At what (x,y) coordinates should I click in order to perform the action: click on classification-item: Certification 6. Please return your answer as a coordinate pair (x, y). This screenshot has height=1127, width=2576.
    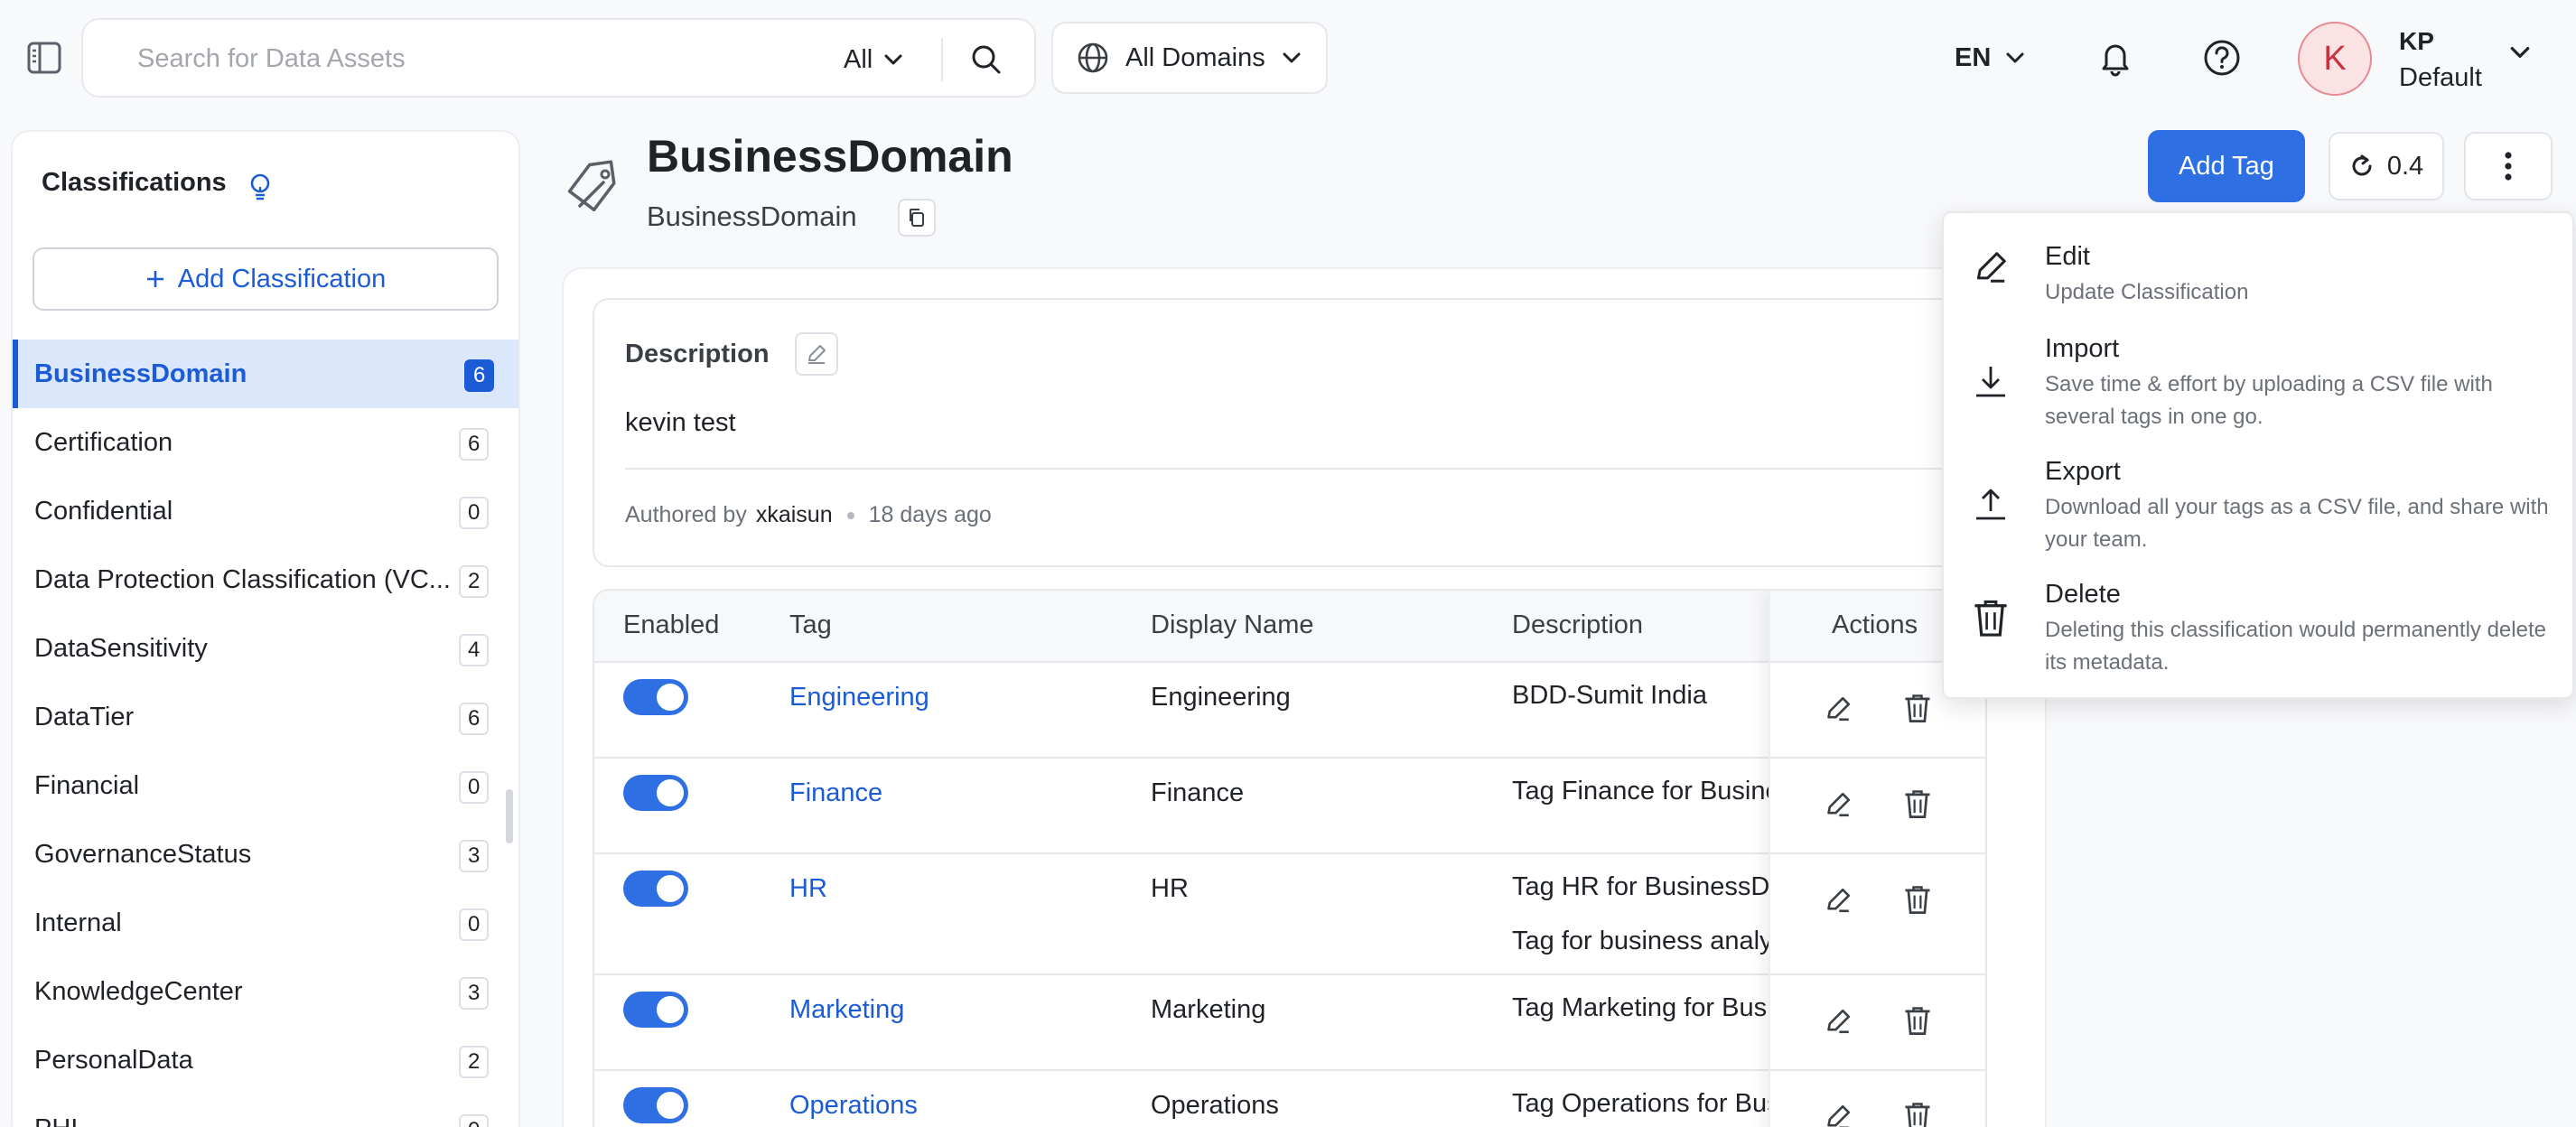
    Looking at the image, I should click on (266, 442).